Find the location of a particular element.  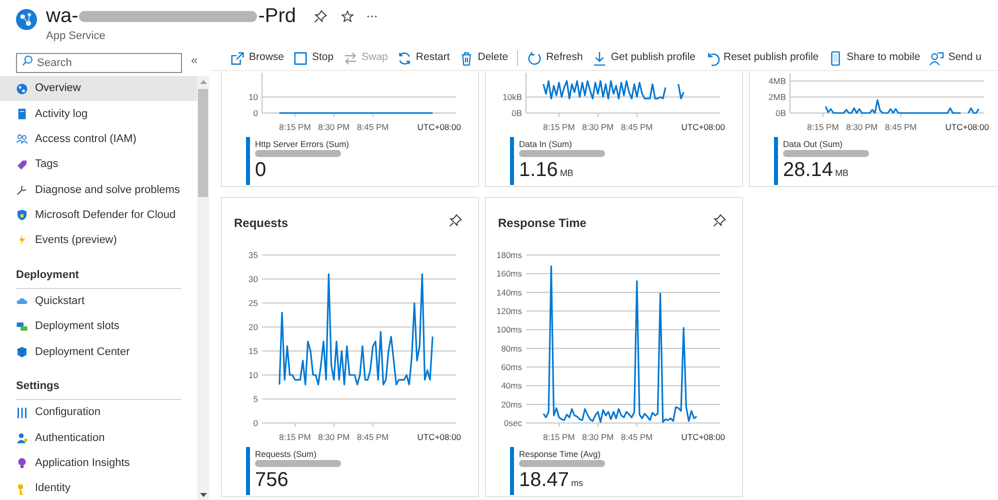

toolbar-button: Stop is located at coordinates (313, 58).